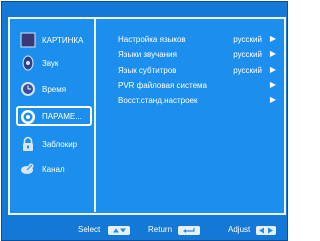 This screenshot has height=241, width=320. What do you see at coordinates (28, 117) in the screenshot?
I see `settings-gear-icon` at bounding box center [28, 117].